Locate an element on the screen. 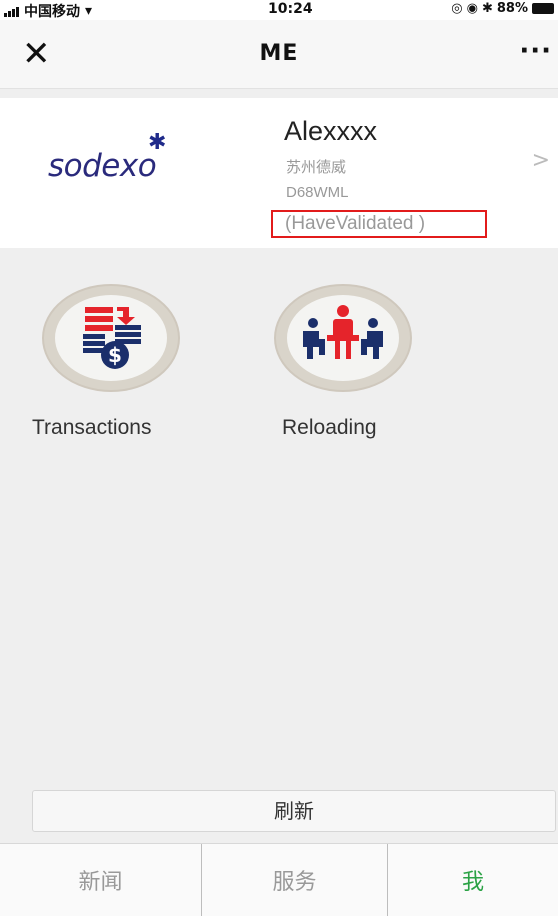 The image size is (558, 916). wifi-icon: ▾ is located at coordinates (89, 11).